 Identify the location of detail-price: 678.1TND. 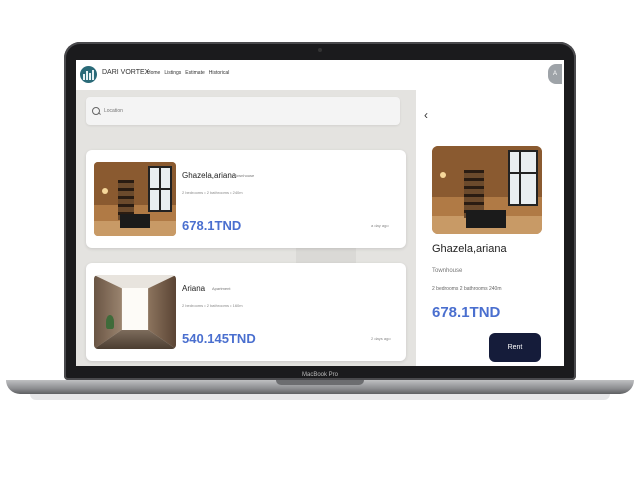
(466, 312).